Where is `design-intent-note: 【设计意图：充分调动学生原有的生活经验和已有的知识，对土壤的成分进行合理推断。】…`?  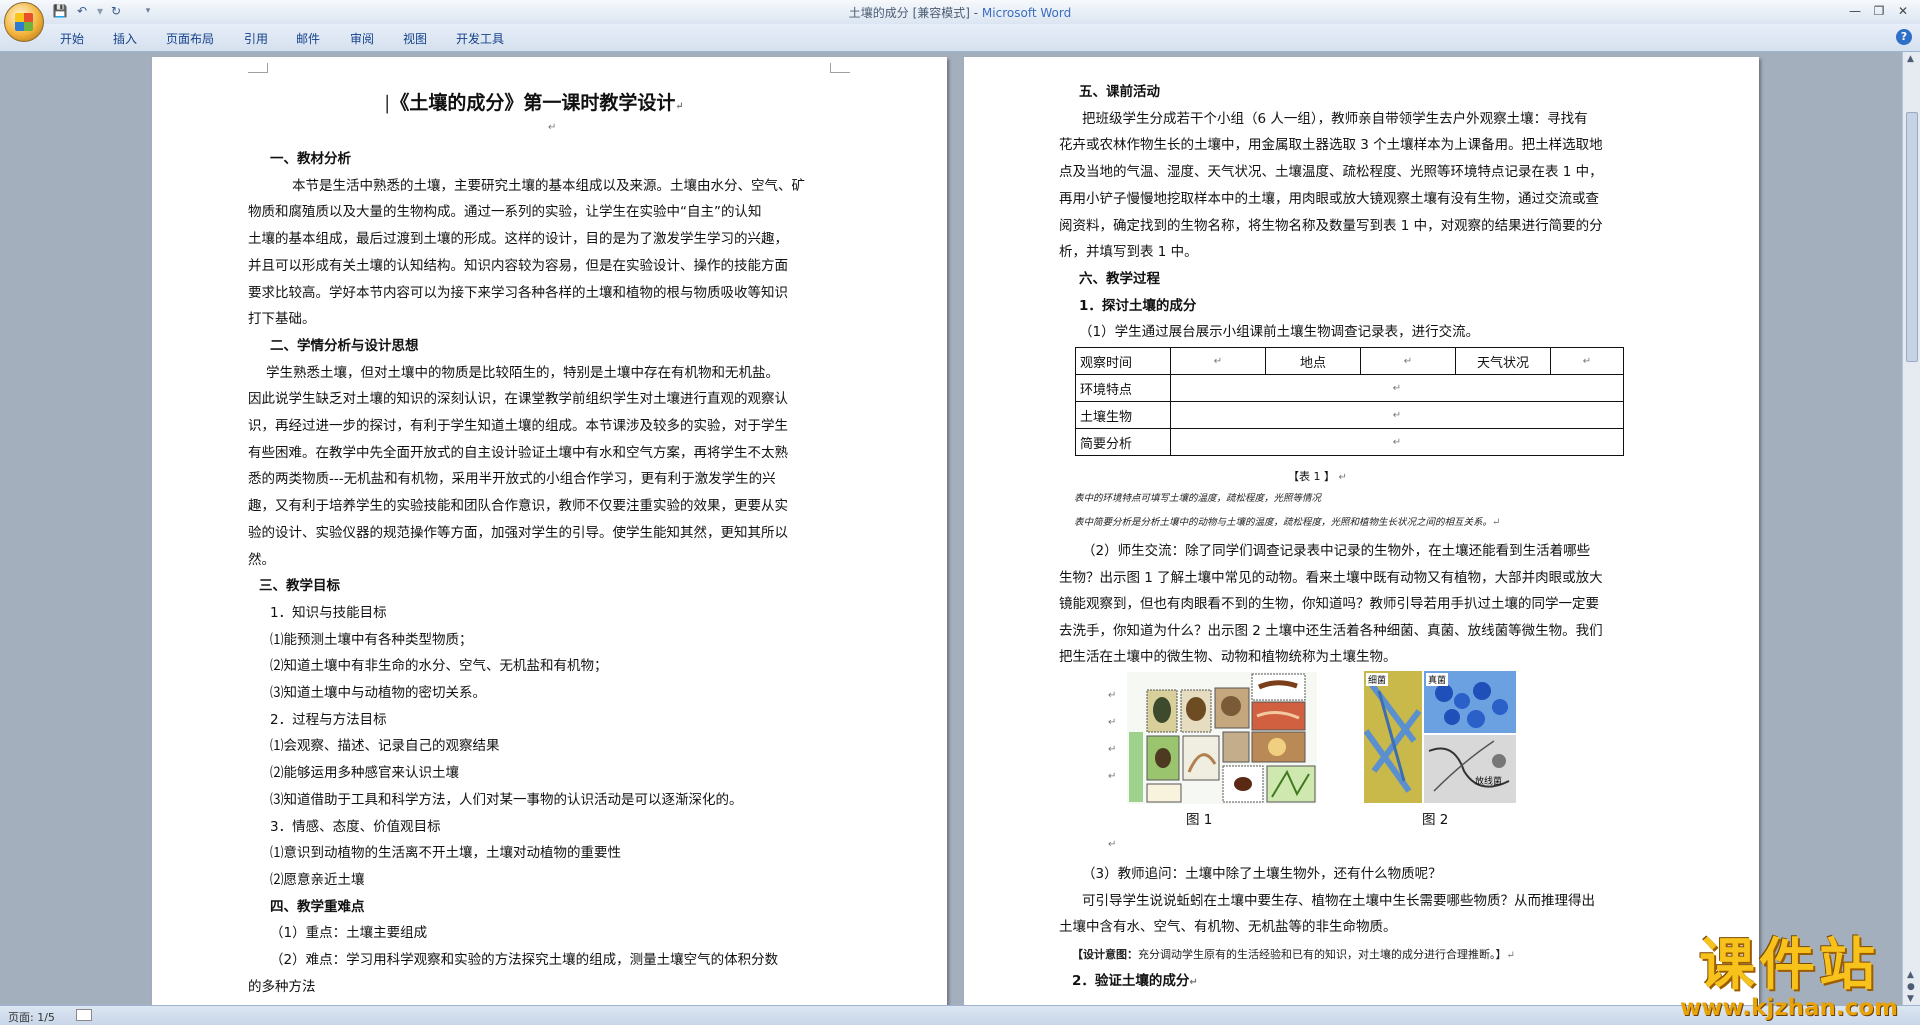 design-intent-note: 【设计意图：充分调动学生原有的生活经验和已有的知识，对土壤的成分进行合理推断。】… is located at coordinates (1293, 954).